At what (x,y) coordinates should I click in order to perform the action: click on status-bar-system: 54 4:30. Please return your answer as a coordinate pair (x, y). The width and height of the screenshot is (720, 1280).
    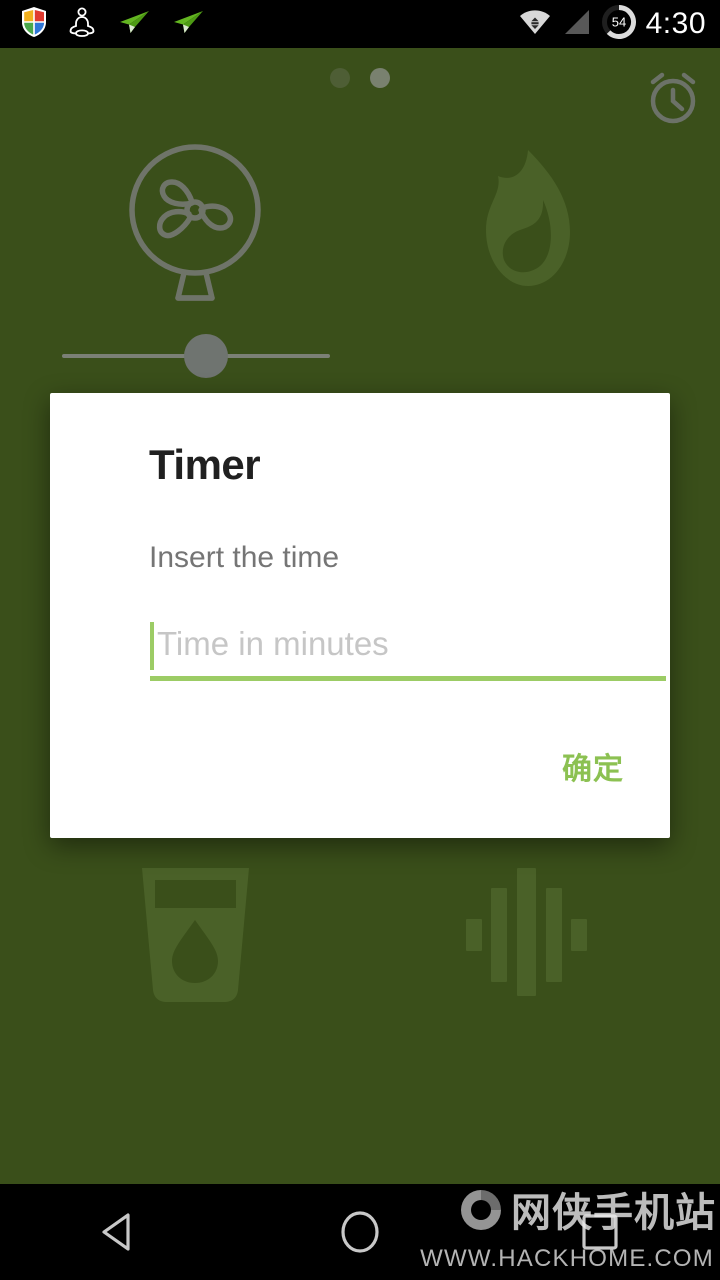
    Looking at the image, I should click on (619, 24).